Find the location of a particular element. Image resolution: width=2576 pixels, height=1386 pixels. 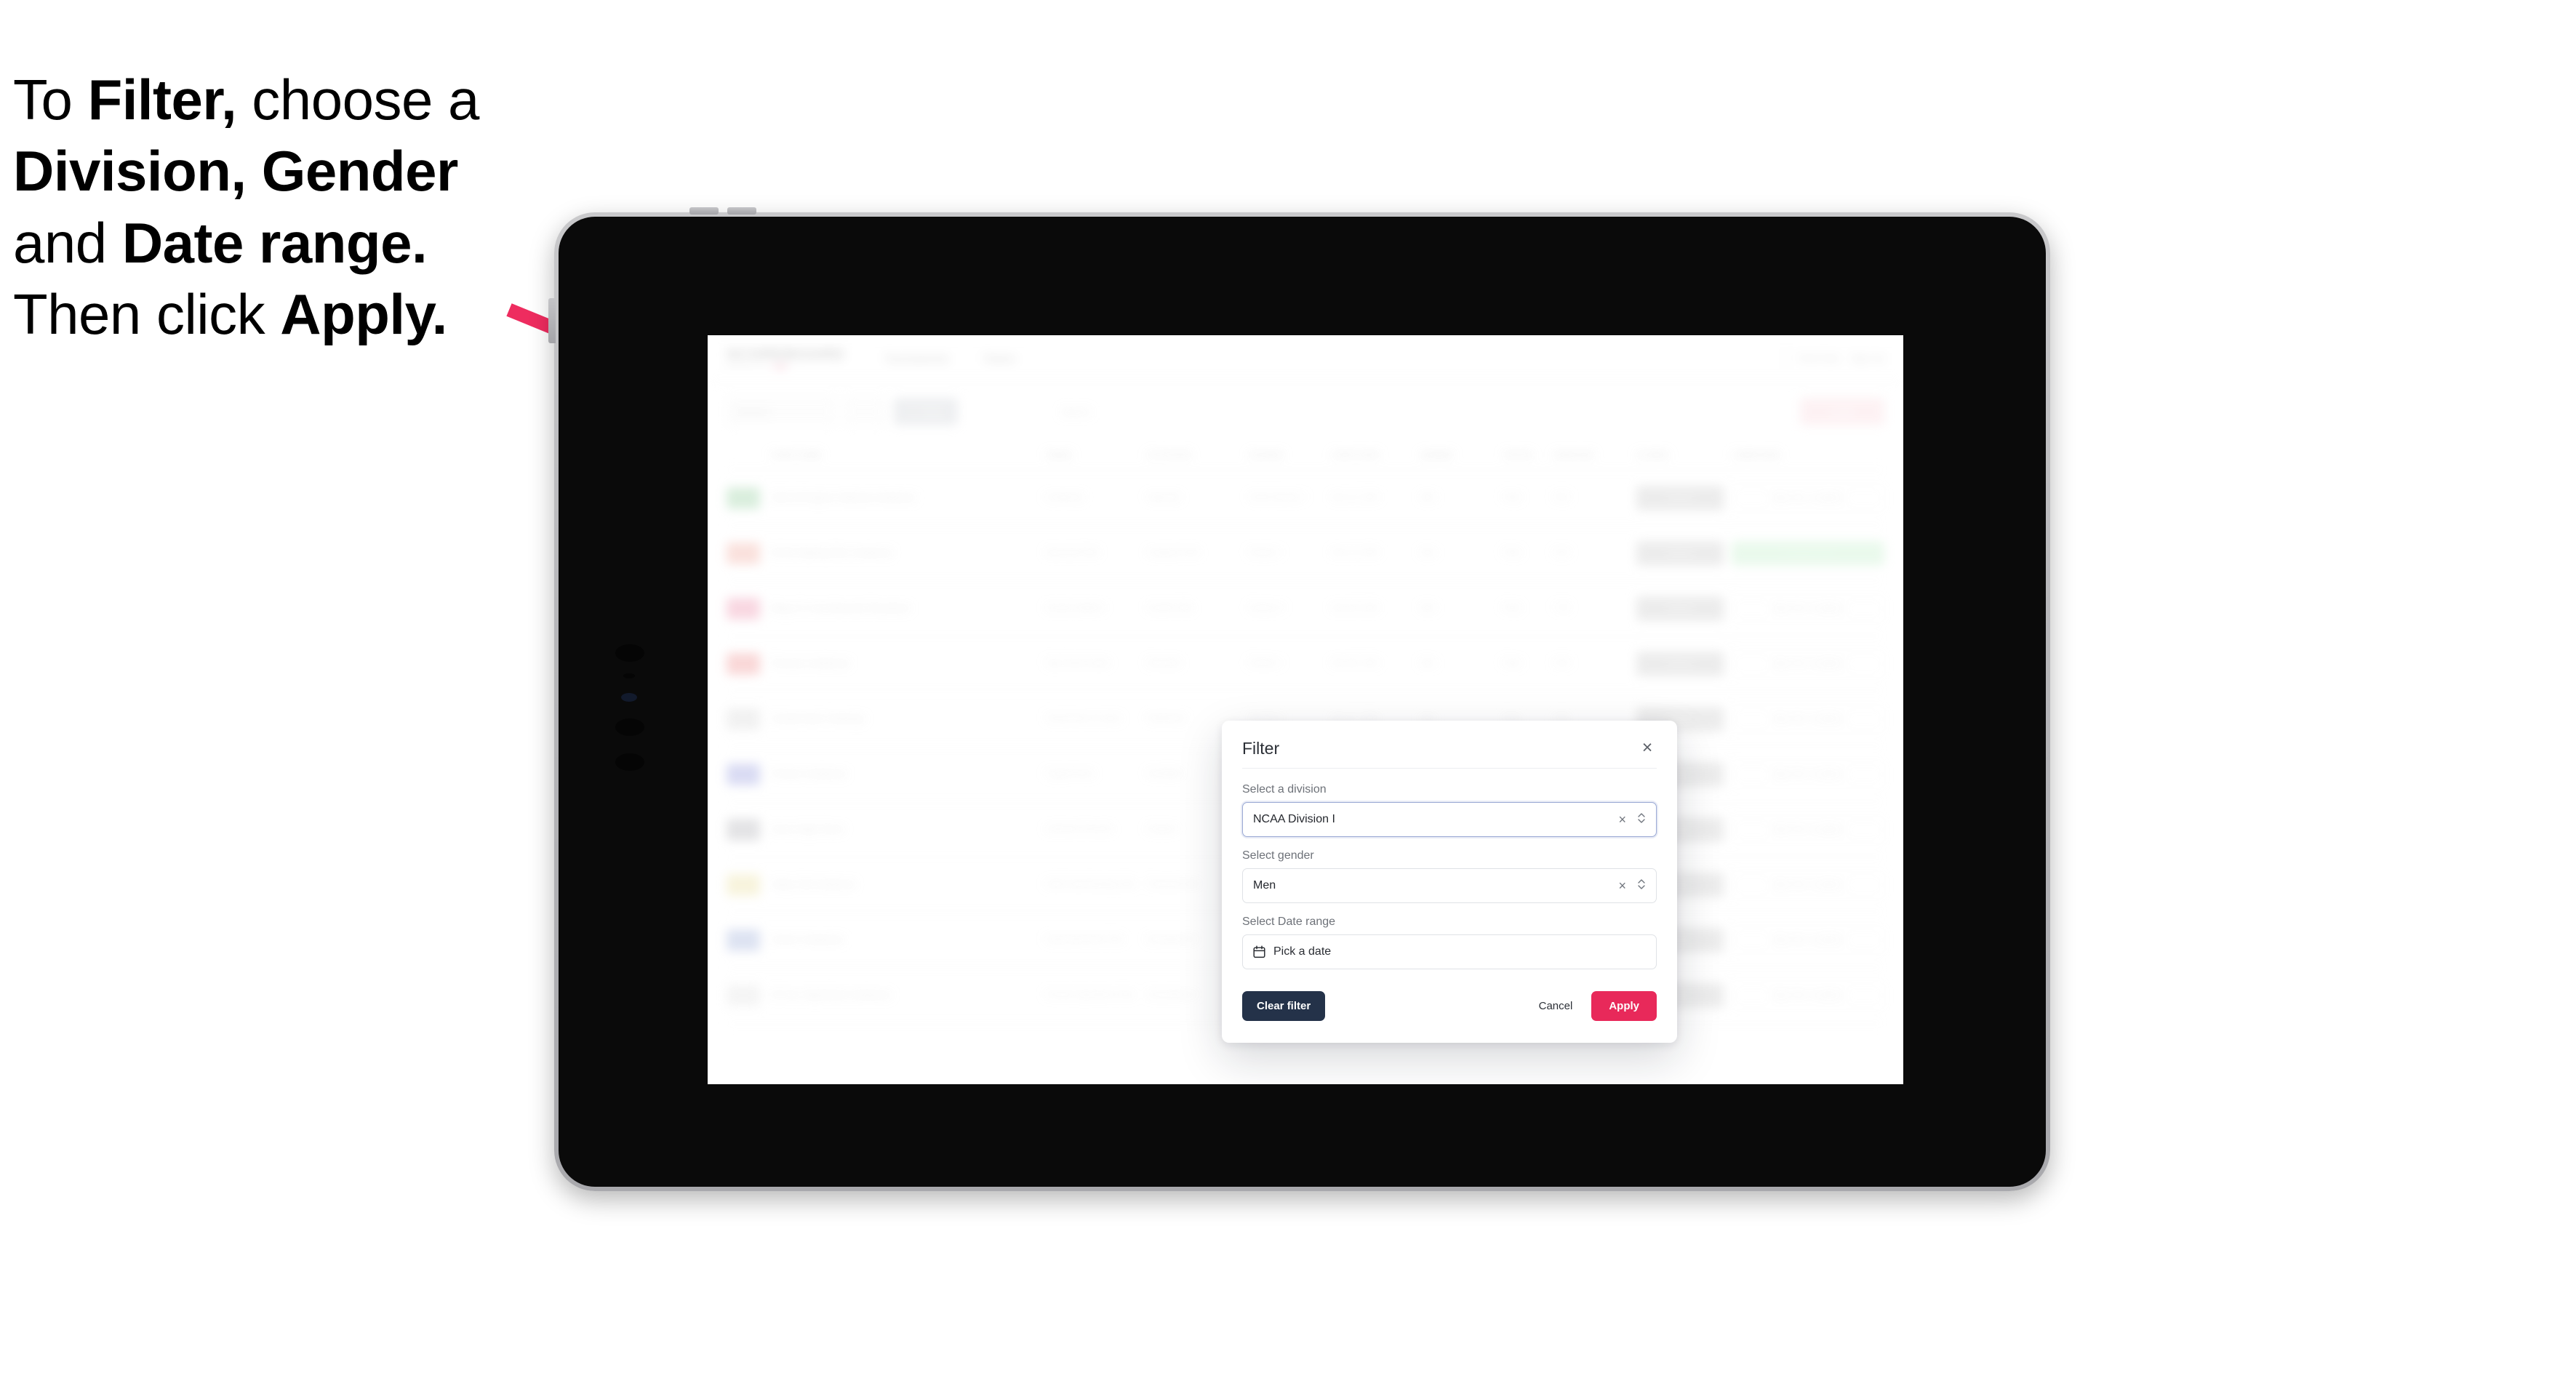

gender-control-actions: × is located at coordinates (1632, 886).